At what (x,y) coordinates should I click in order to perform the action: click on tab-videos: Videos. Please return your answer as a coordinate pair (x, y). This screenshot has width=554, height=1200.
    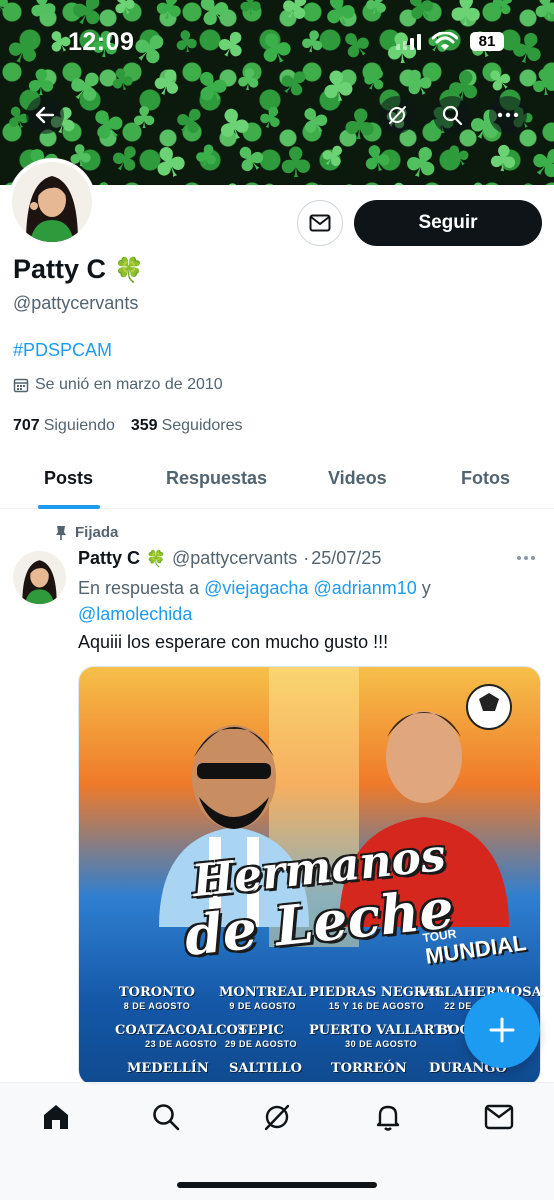
    Looking at the image, I should click on (357, 478).